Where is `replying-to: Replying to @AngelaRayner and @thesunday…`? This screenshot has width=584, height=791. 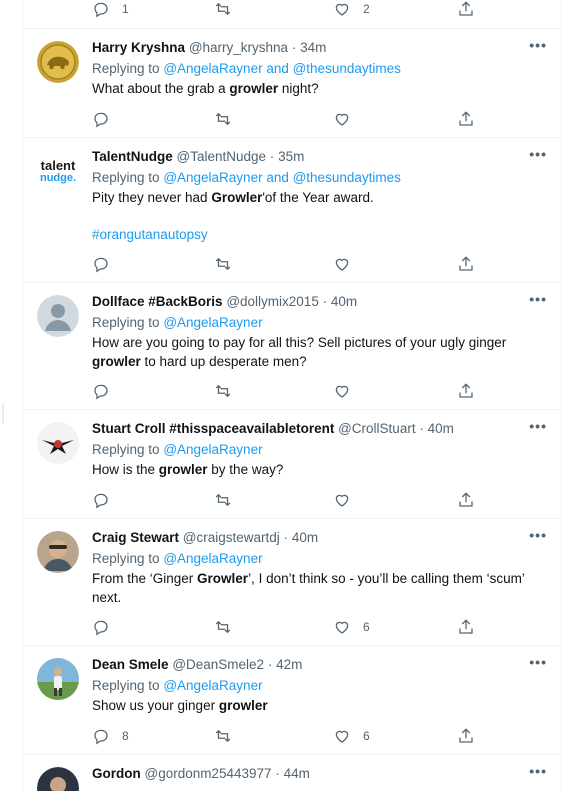
replying-to: Replying to @AngelaRayner and @thesunday… is located at coordinates (319, 69).